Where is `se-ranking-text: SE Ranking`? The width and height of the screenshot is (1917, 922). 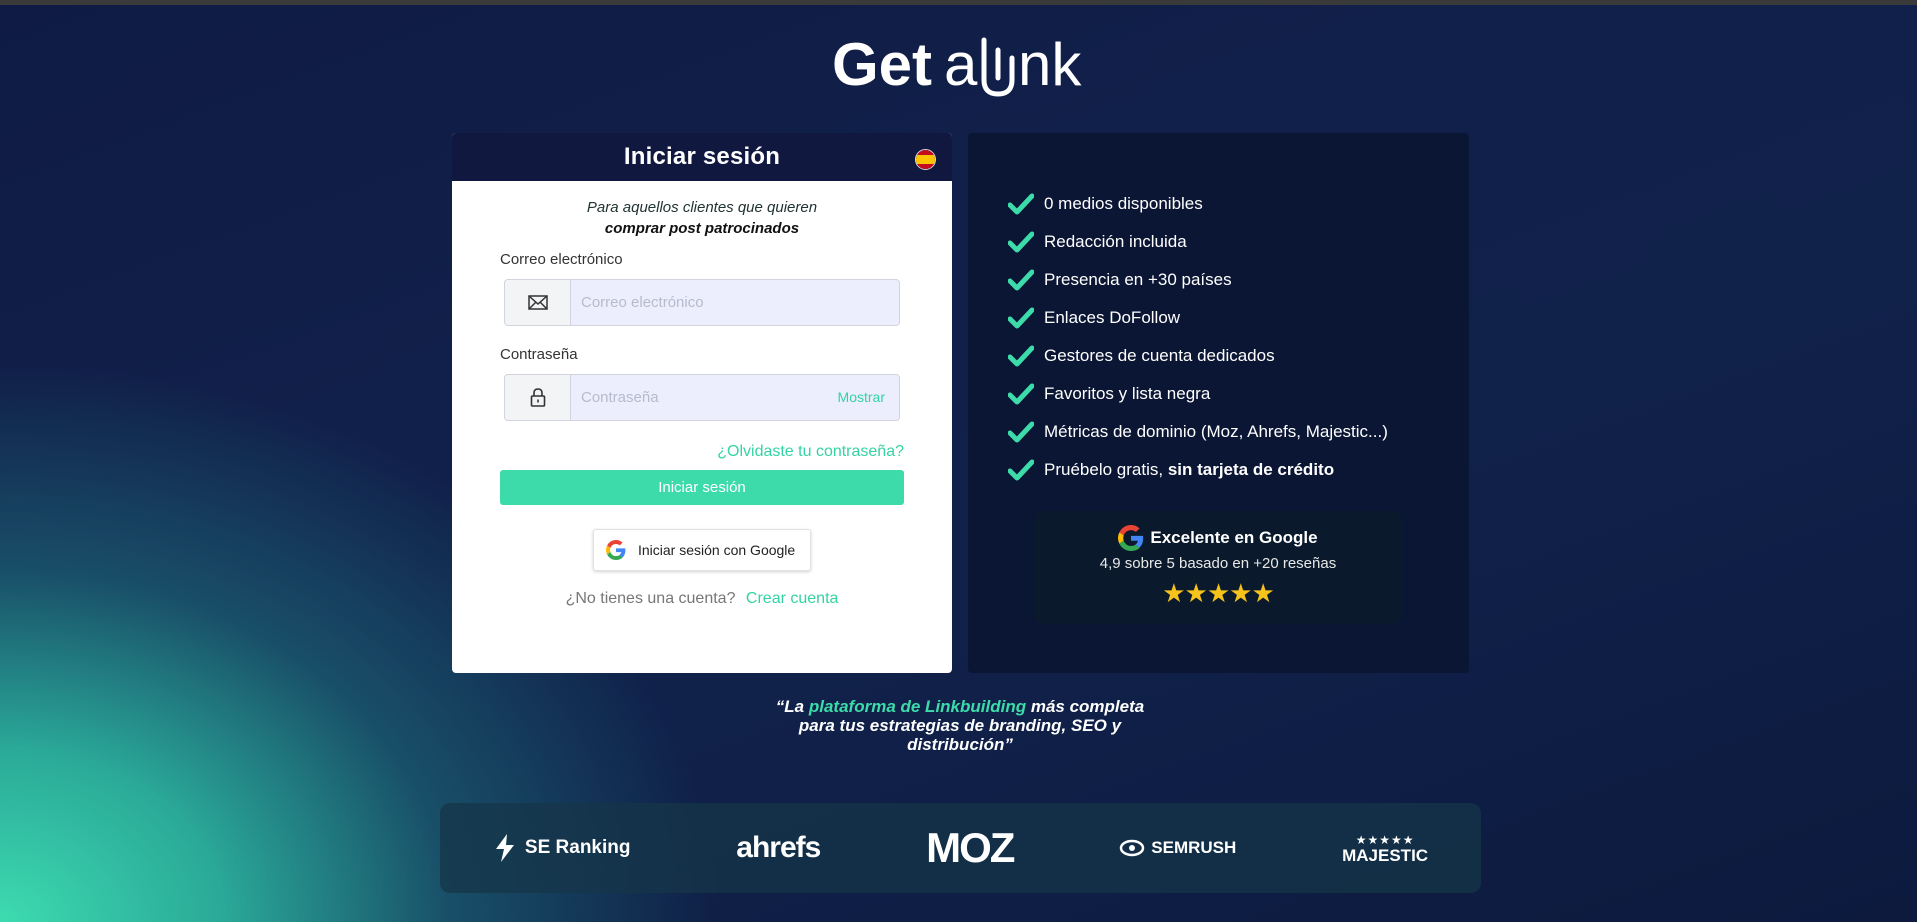 se-ranking-text: SE Ranking is located at coordinates (577, 847).